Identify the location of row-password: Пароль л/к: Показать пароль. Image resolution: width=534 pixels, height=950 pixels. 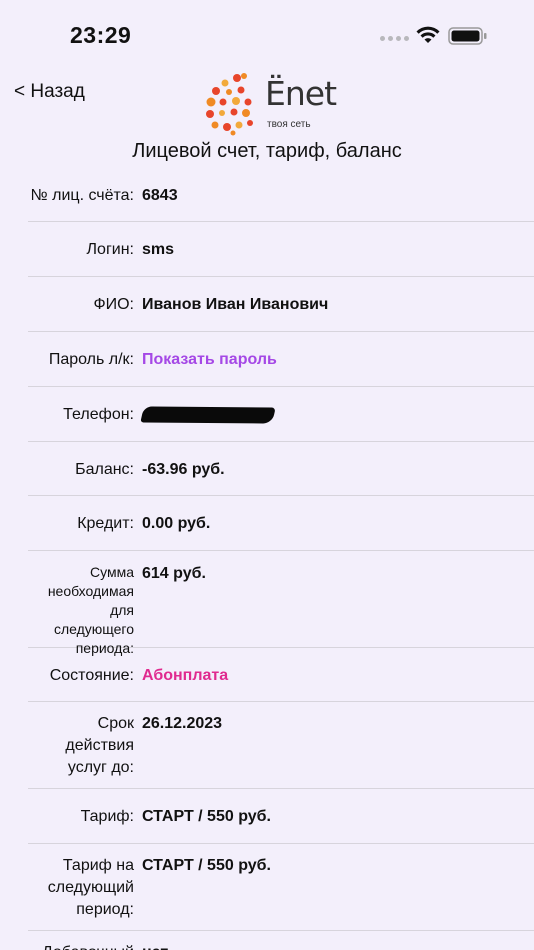
(281, 359).